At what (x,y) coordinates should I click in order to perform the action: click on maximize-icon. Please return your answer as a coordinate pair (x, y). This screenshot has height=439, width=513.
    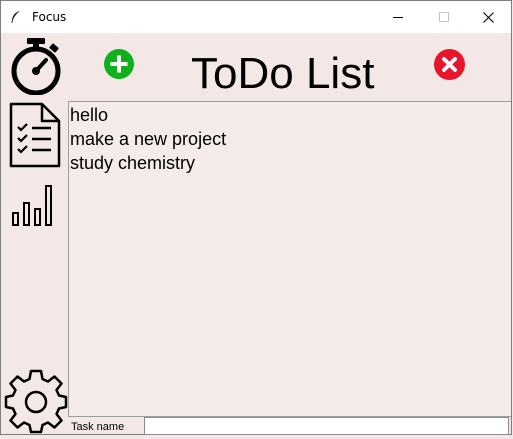
    Looking at the image, I should click on (444, 17).